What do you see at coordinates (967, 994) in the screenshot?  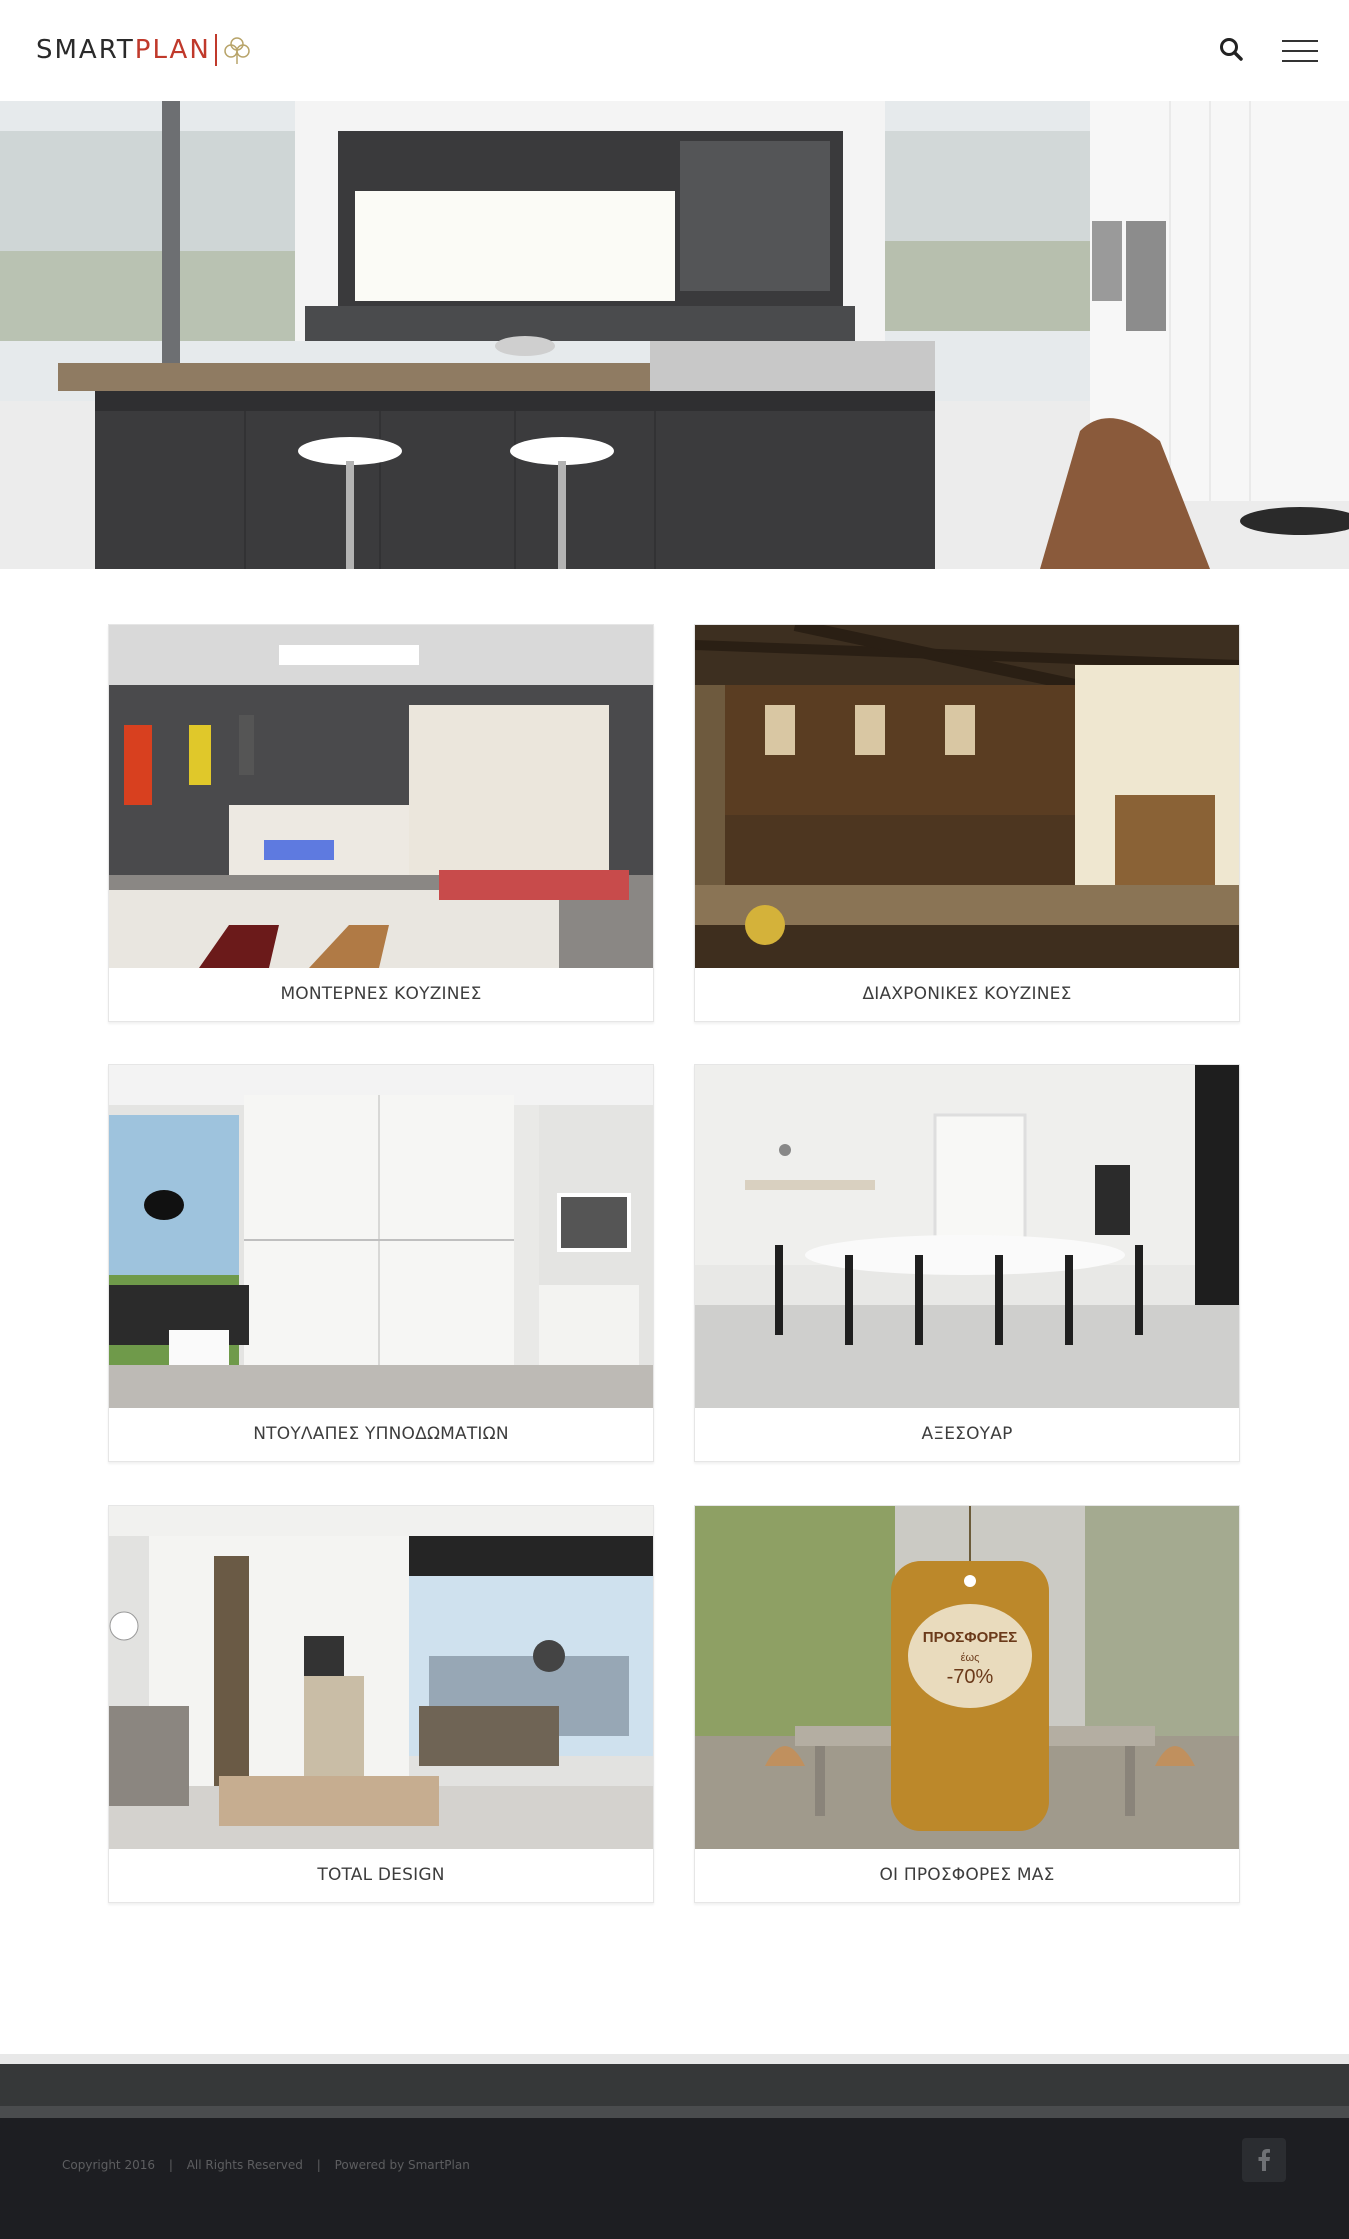 I see `card-label: ΔΙΑΧΡΟΝΙΚΕΣ ΚΟΥΖΙΝΕΣ` at bounding box center [967, 994].